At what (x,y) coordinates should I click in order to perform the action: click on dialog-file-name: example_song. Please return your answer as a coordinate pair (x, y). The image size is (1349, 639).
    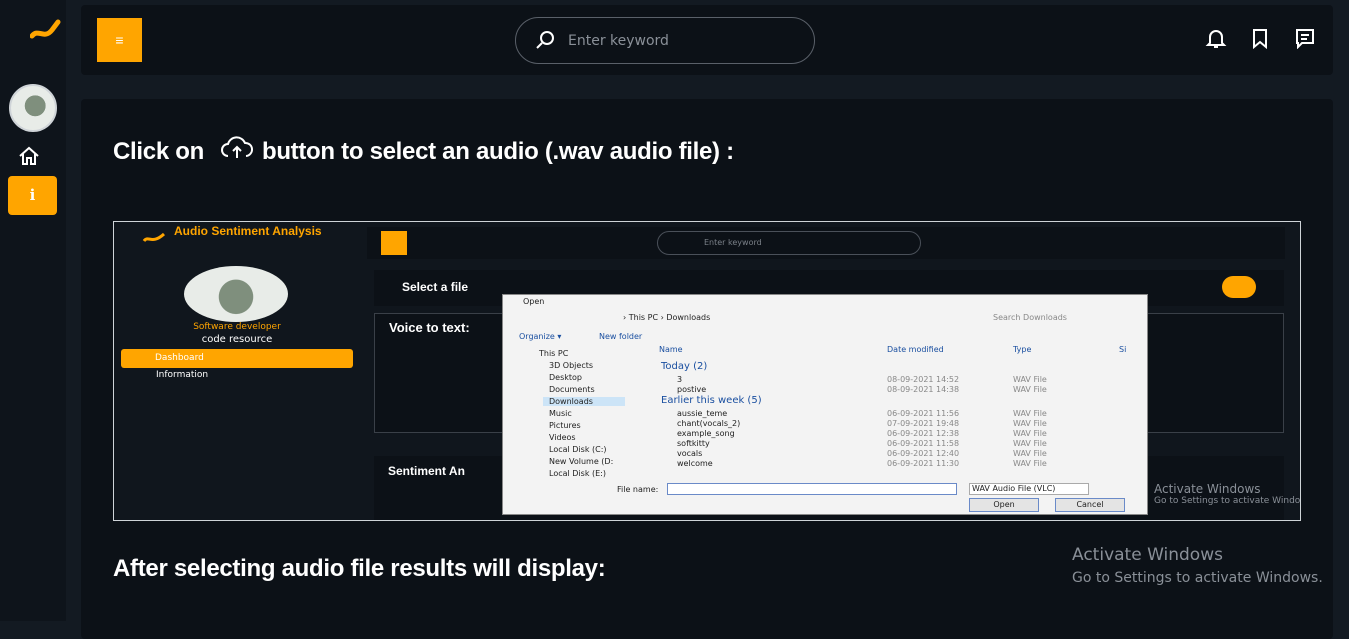
    Looking at the image, I should click on (706, 433).